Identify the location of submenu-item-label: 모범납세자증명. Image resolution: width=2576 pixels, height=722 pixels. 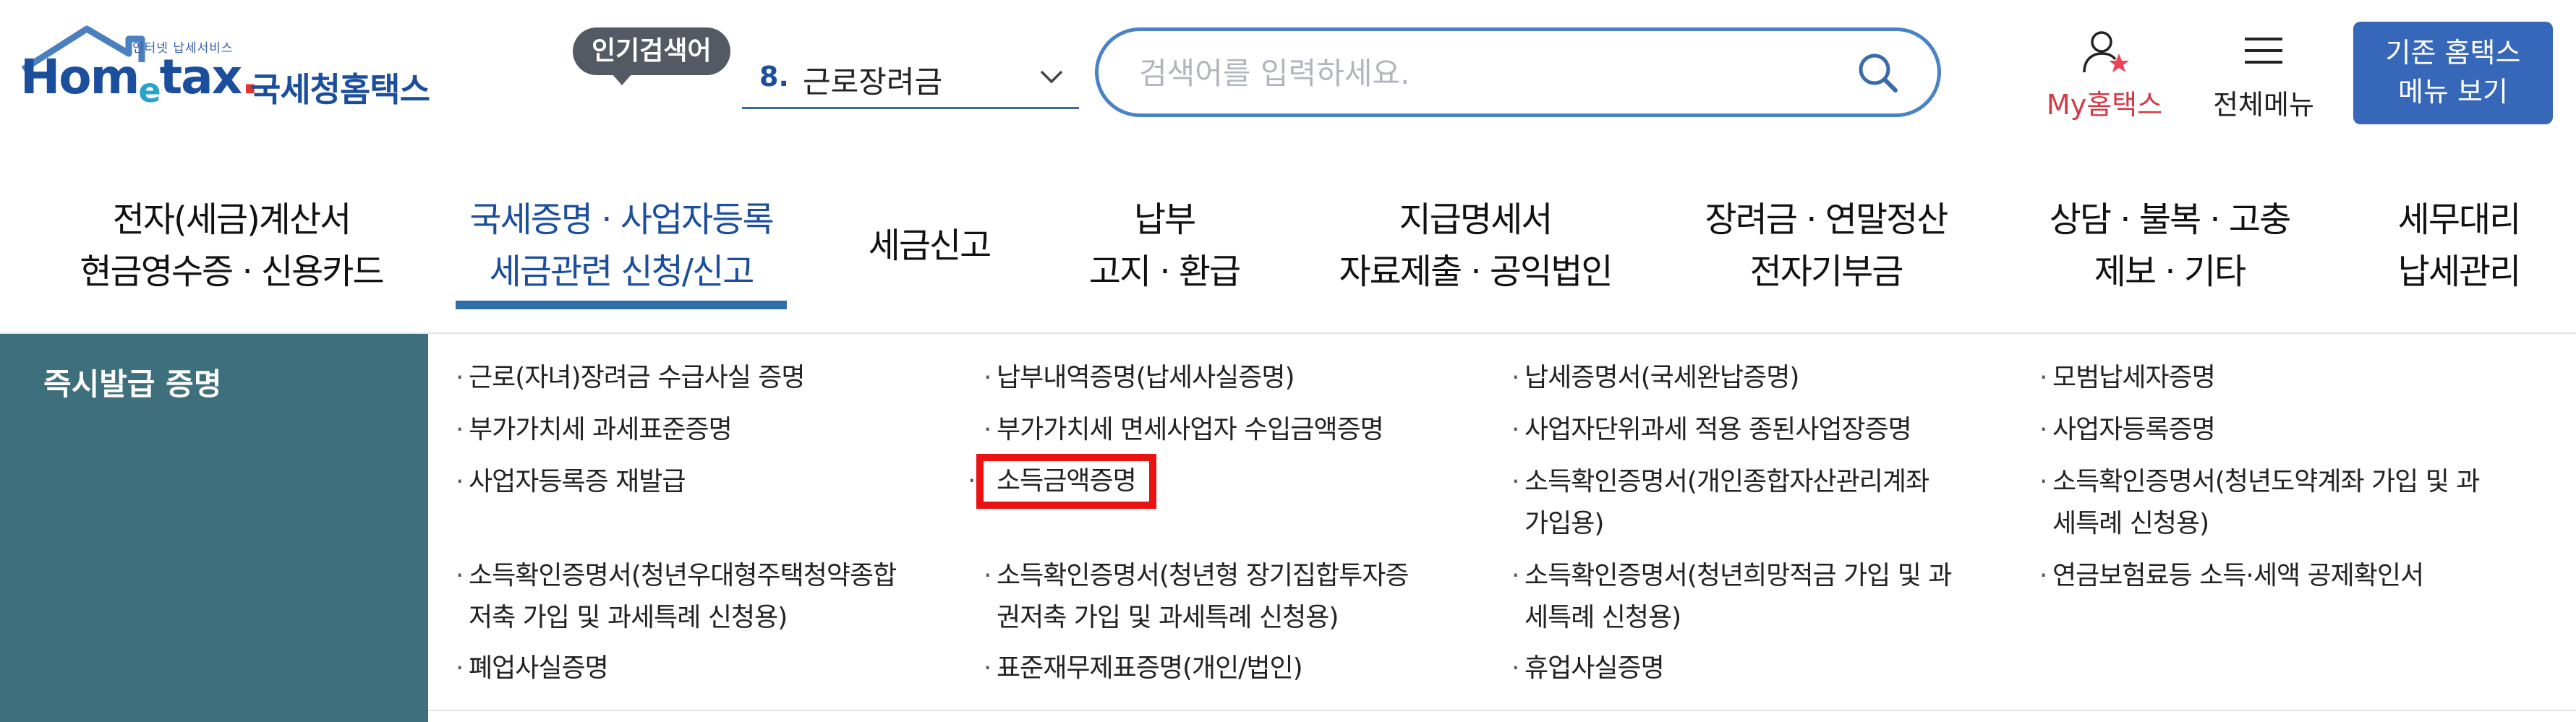
(2134, 377).